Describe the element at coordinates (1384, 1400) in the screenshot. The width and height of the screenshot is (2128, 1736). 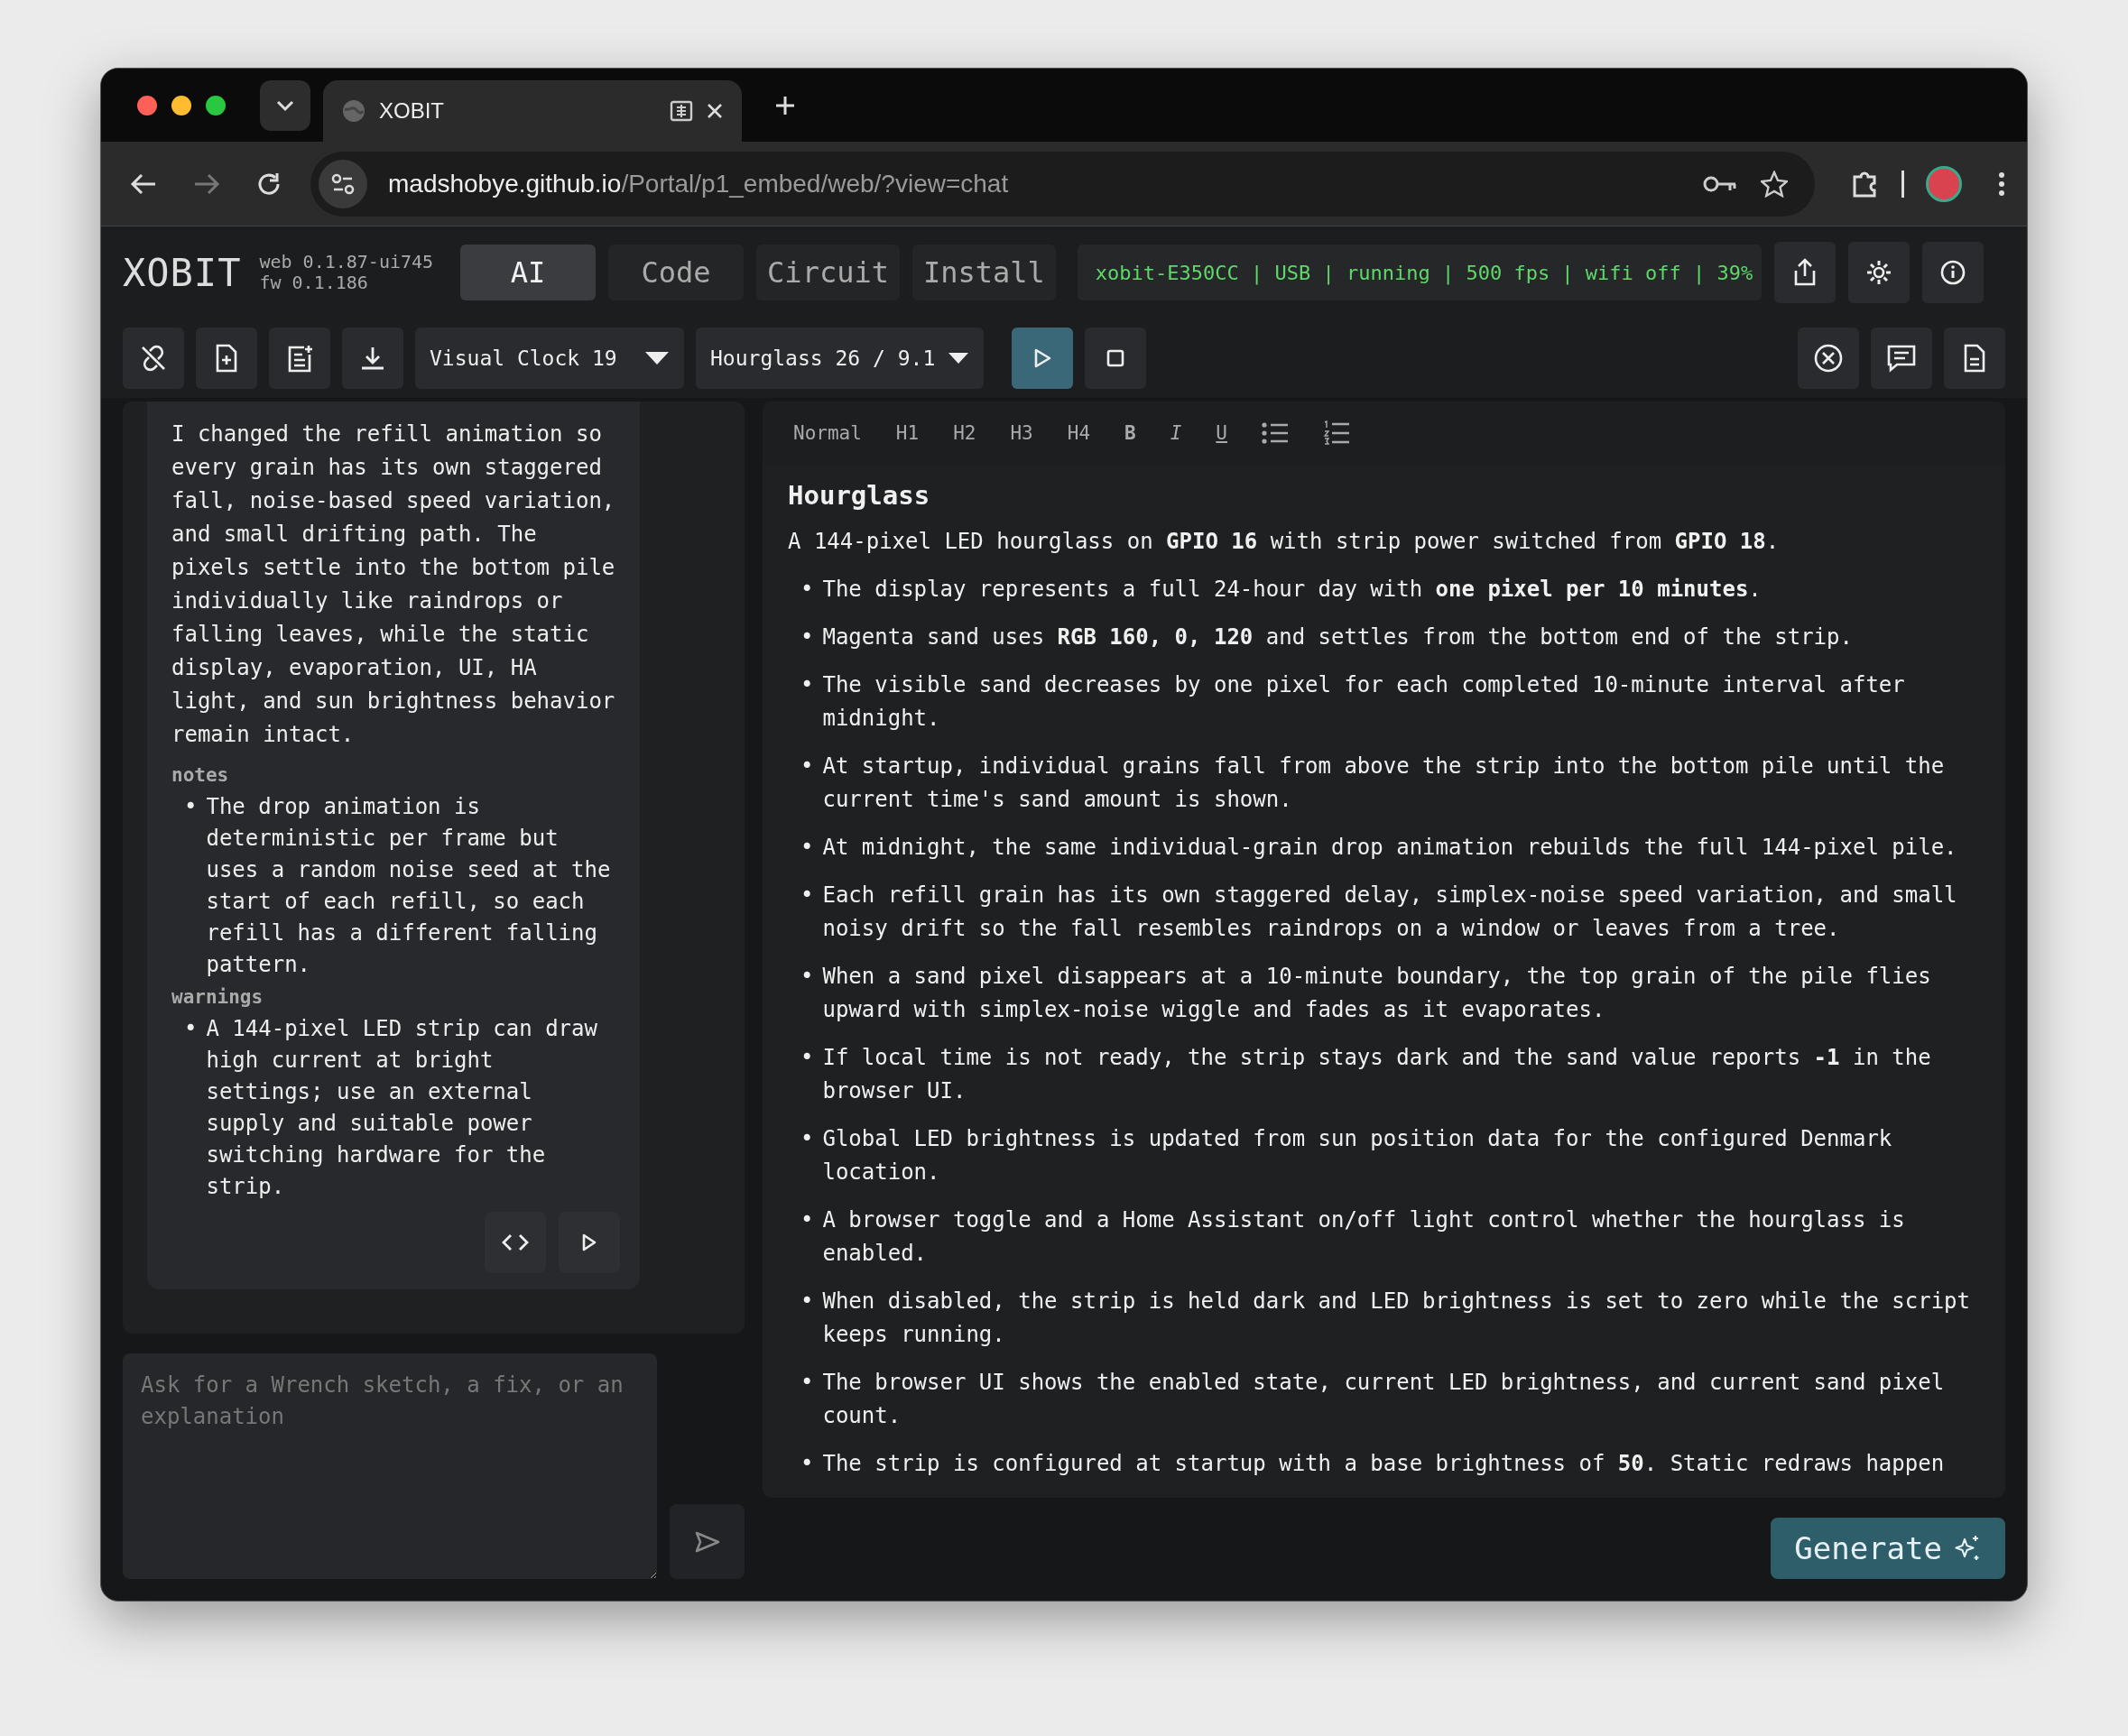
I see `list-item: The browser UI shows the enabled state, current LED brightness, and current sand pixel count.` at that location.